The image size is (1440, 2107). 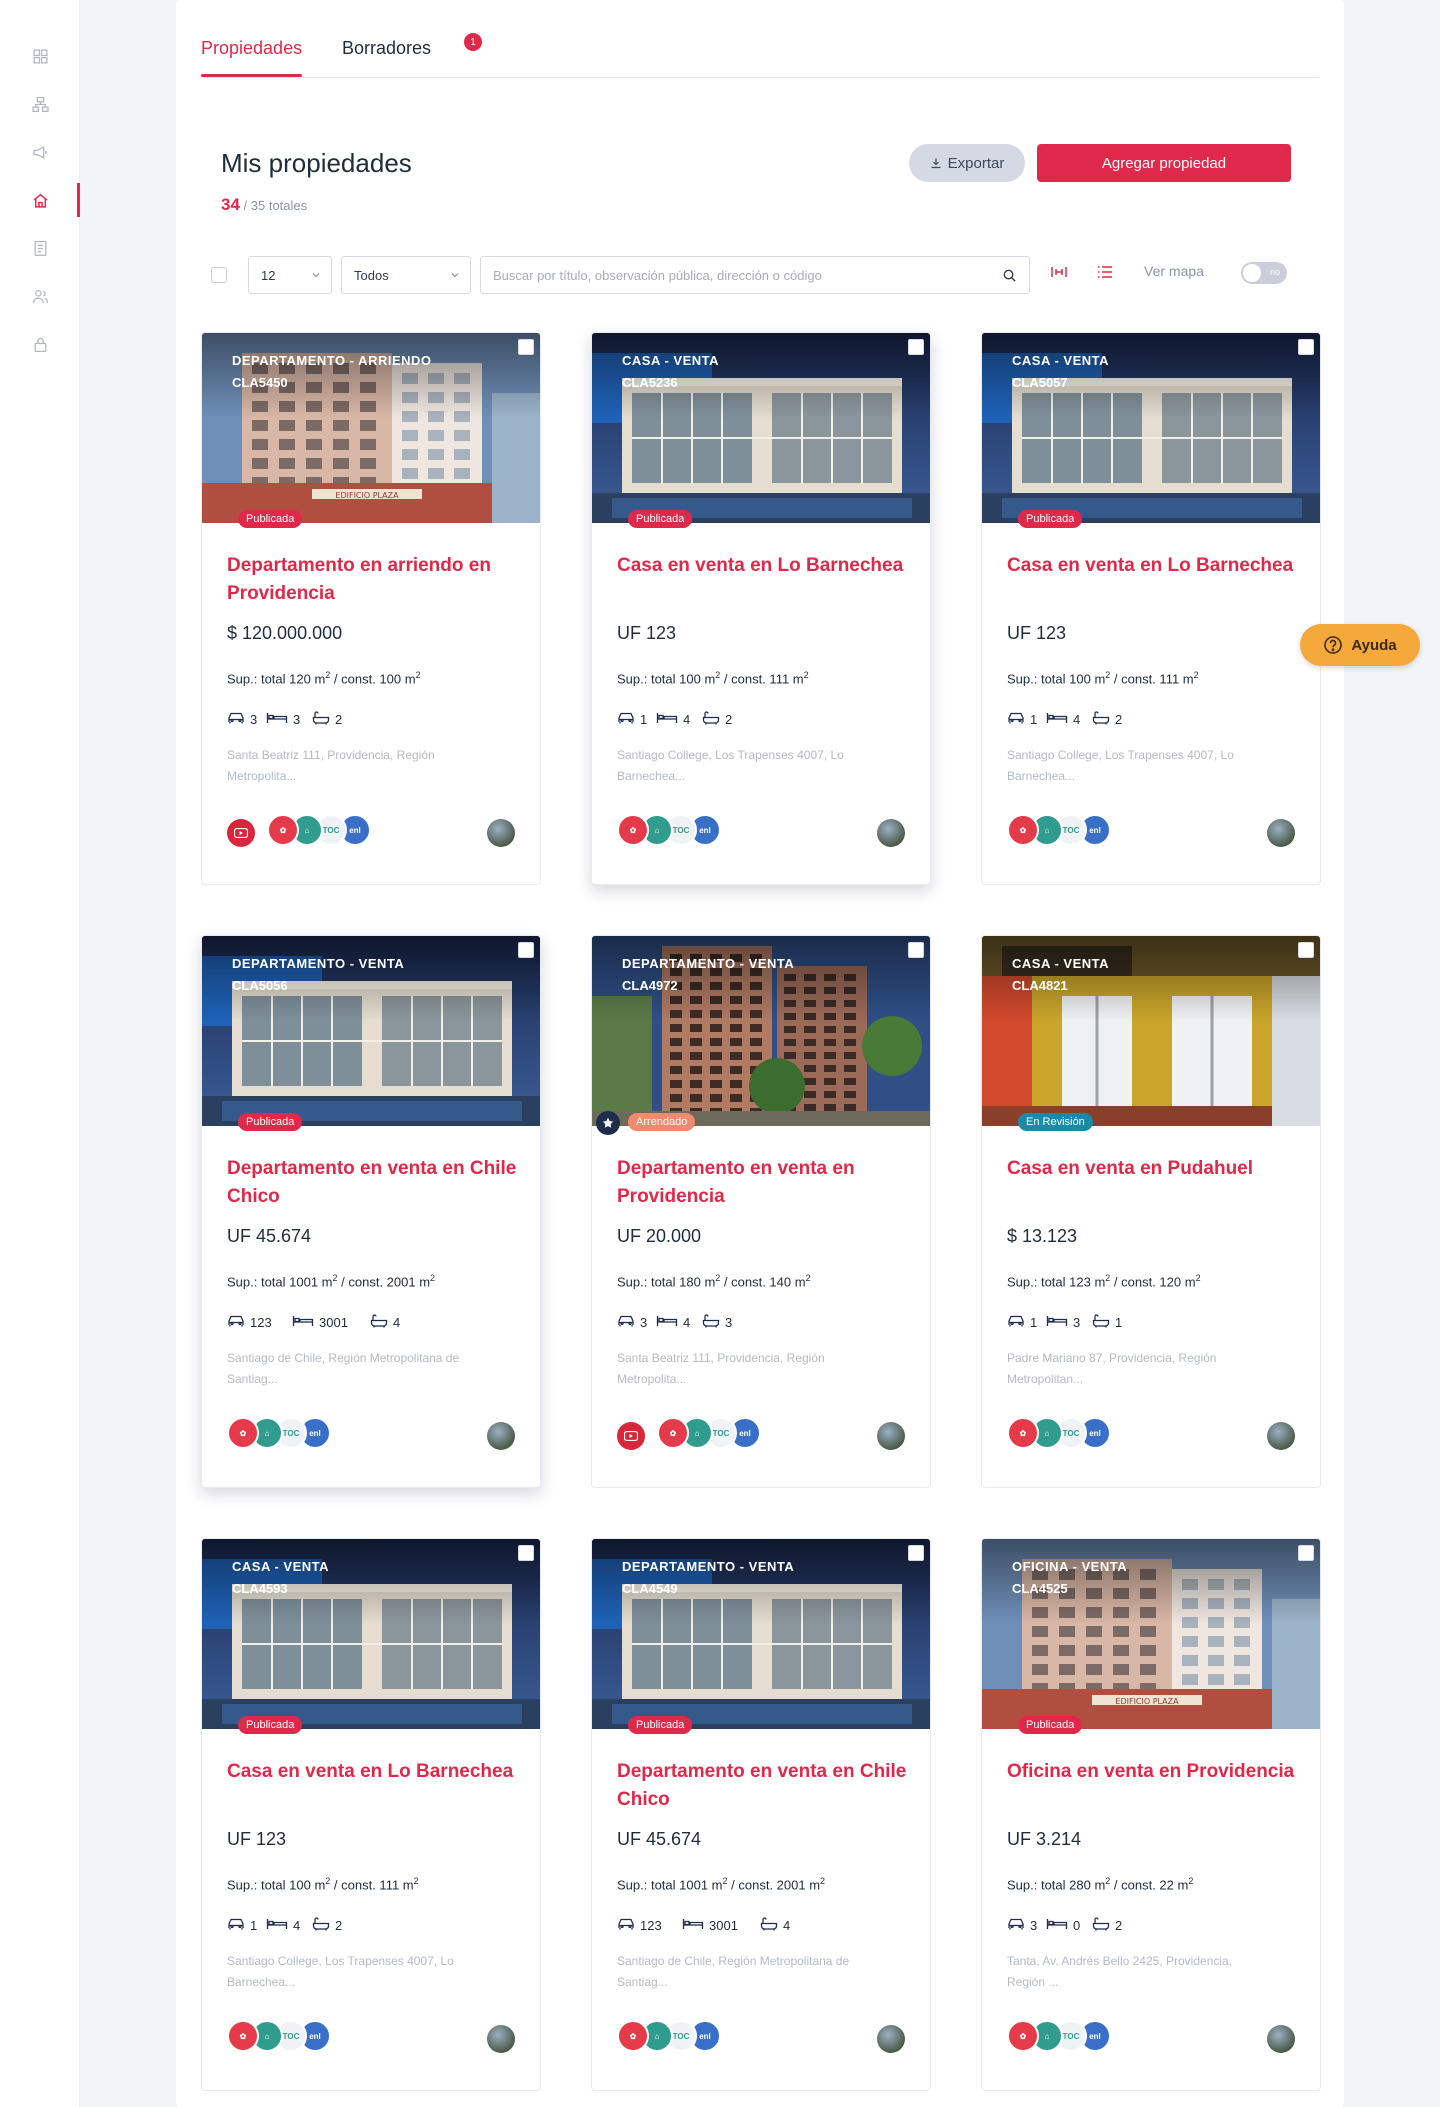 What do you see at coordinates (40, 248) in the screenshot?
I see `sidebar-item-documents` at bounding box center [40, 248].